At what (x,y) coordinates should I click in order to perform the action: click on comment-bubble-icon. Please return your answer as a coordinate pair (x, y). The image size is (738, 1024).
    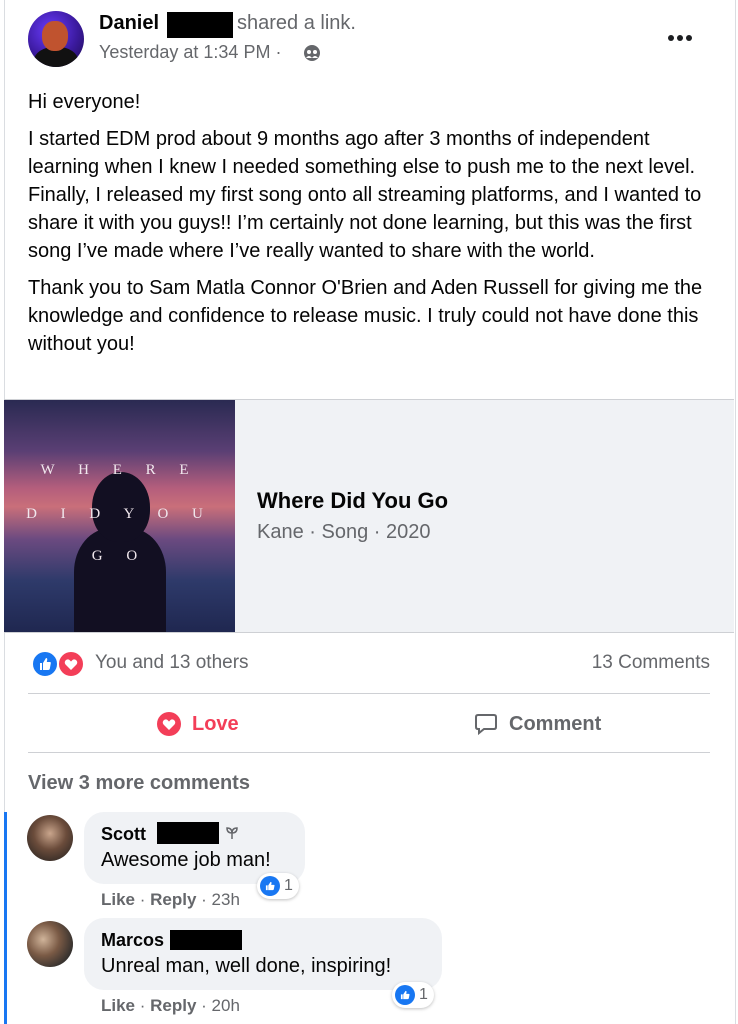
    Looking at the image, I should click on (486, 725).